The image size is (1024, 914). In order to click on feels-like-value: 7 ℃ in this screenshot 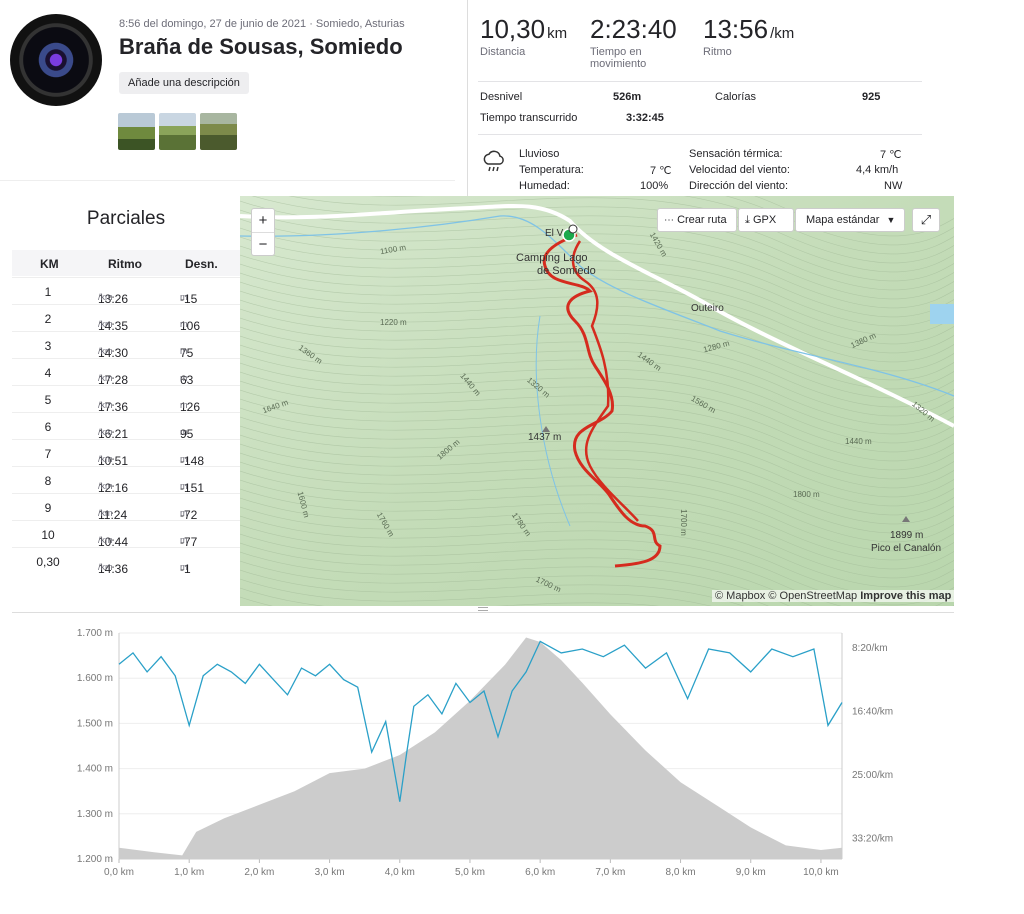, I will do `click(891, 155)`.